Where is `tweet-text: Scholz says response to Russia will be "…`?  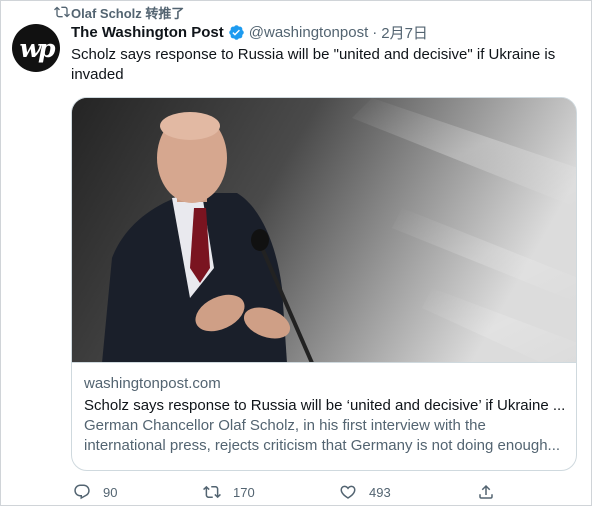
tweet-text: Scholz says response to Russia will be "… is located at coordinates (313, 64).